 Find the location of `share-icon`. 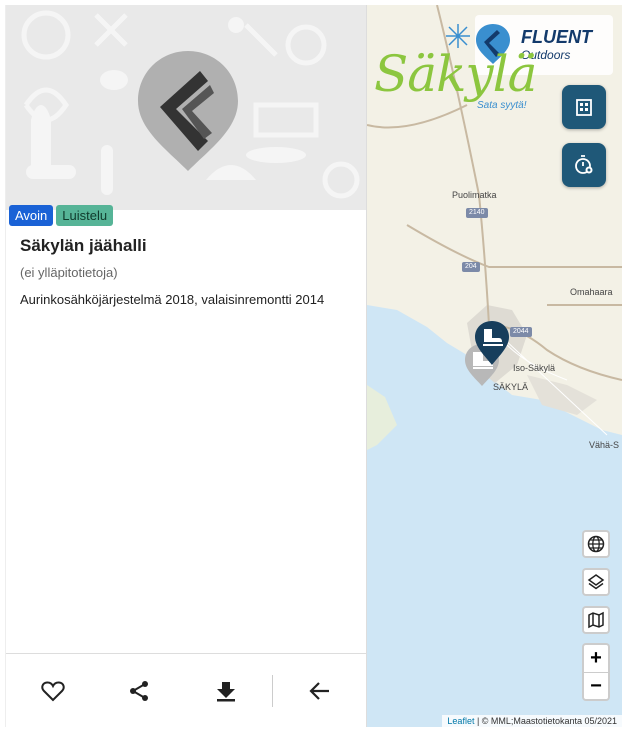

share-icon is located at coordinates (139, 691).